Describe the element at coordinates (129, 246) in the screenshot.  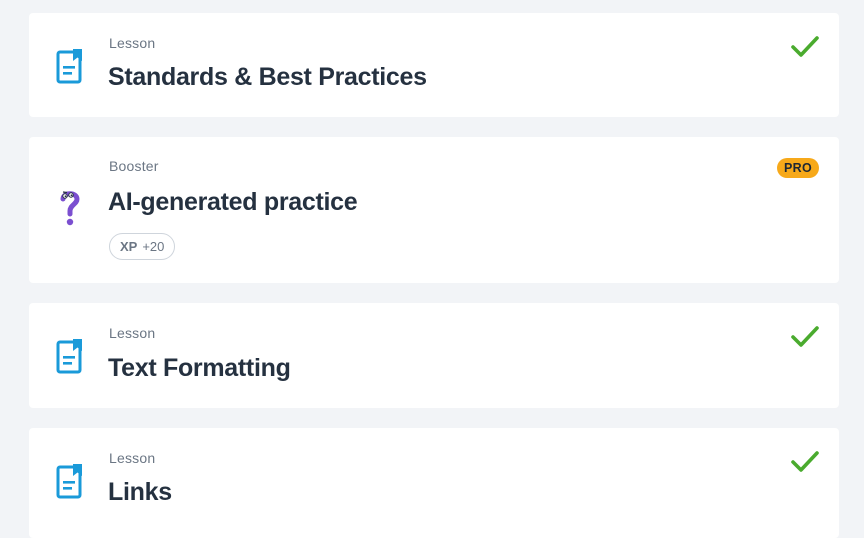
I see `xp-label: XP` at that location.